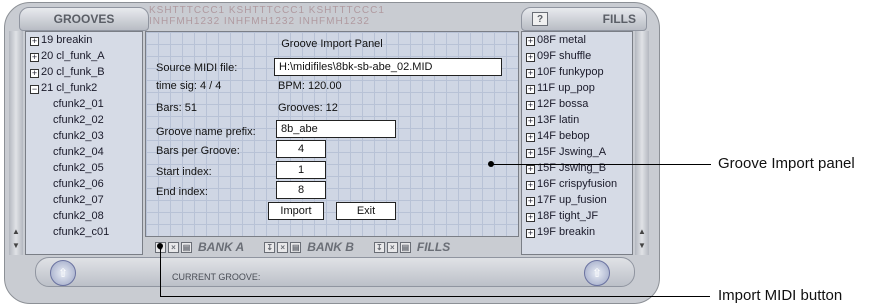 This screenshot has height=307, width=884. Describe the element at coordinates (84, 120) in the screenshot. I see `list-item: cfunk2_02` at that location.